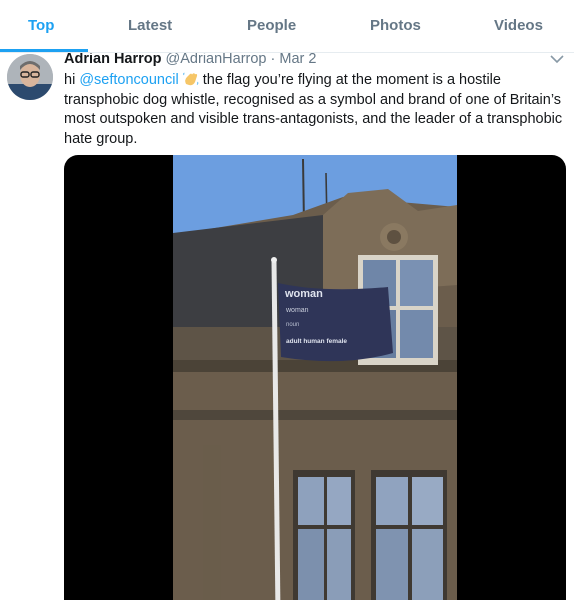 The width and height of the screenshot is (574, 600). I want to click on flag-word-noun: noun, so click(292, 325).